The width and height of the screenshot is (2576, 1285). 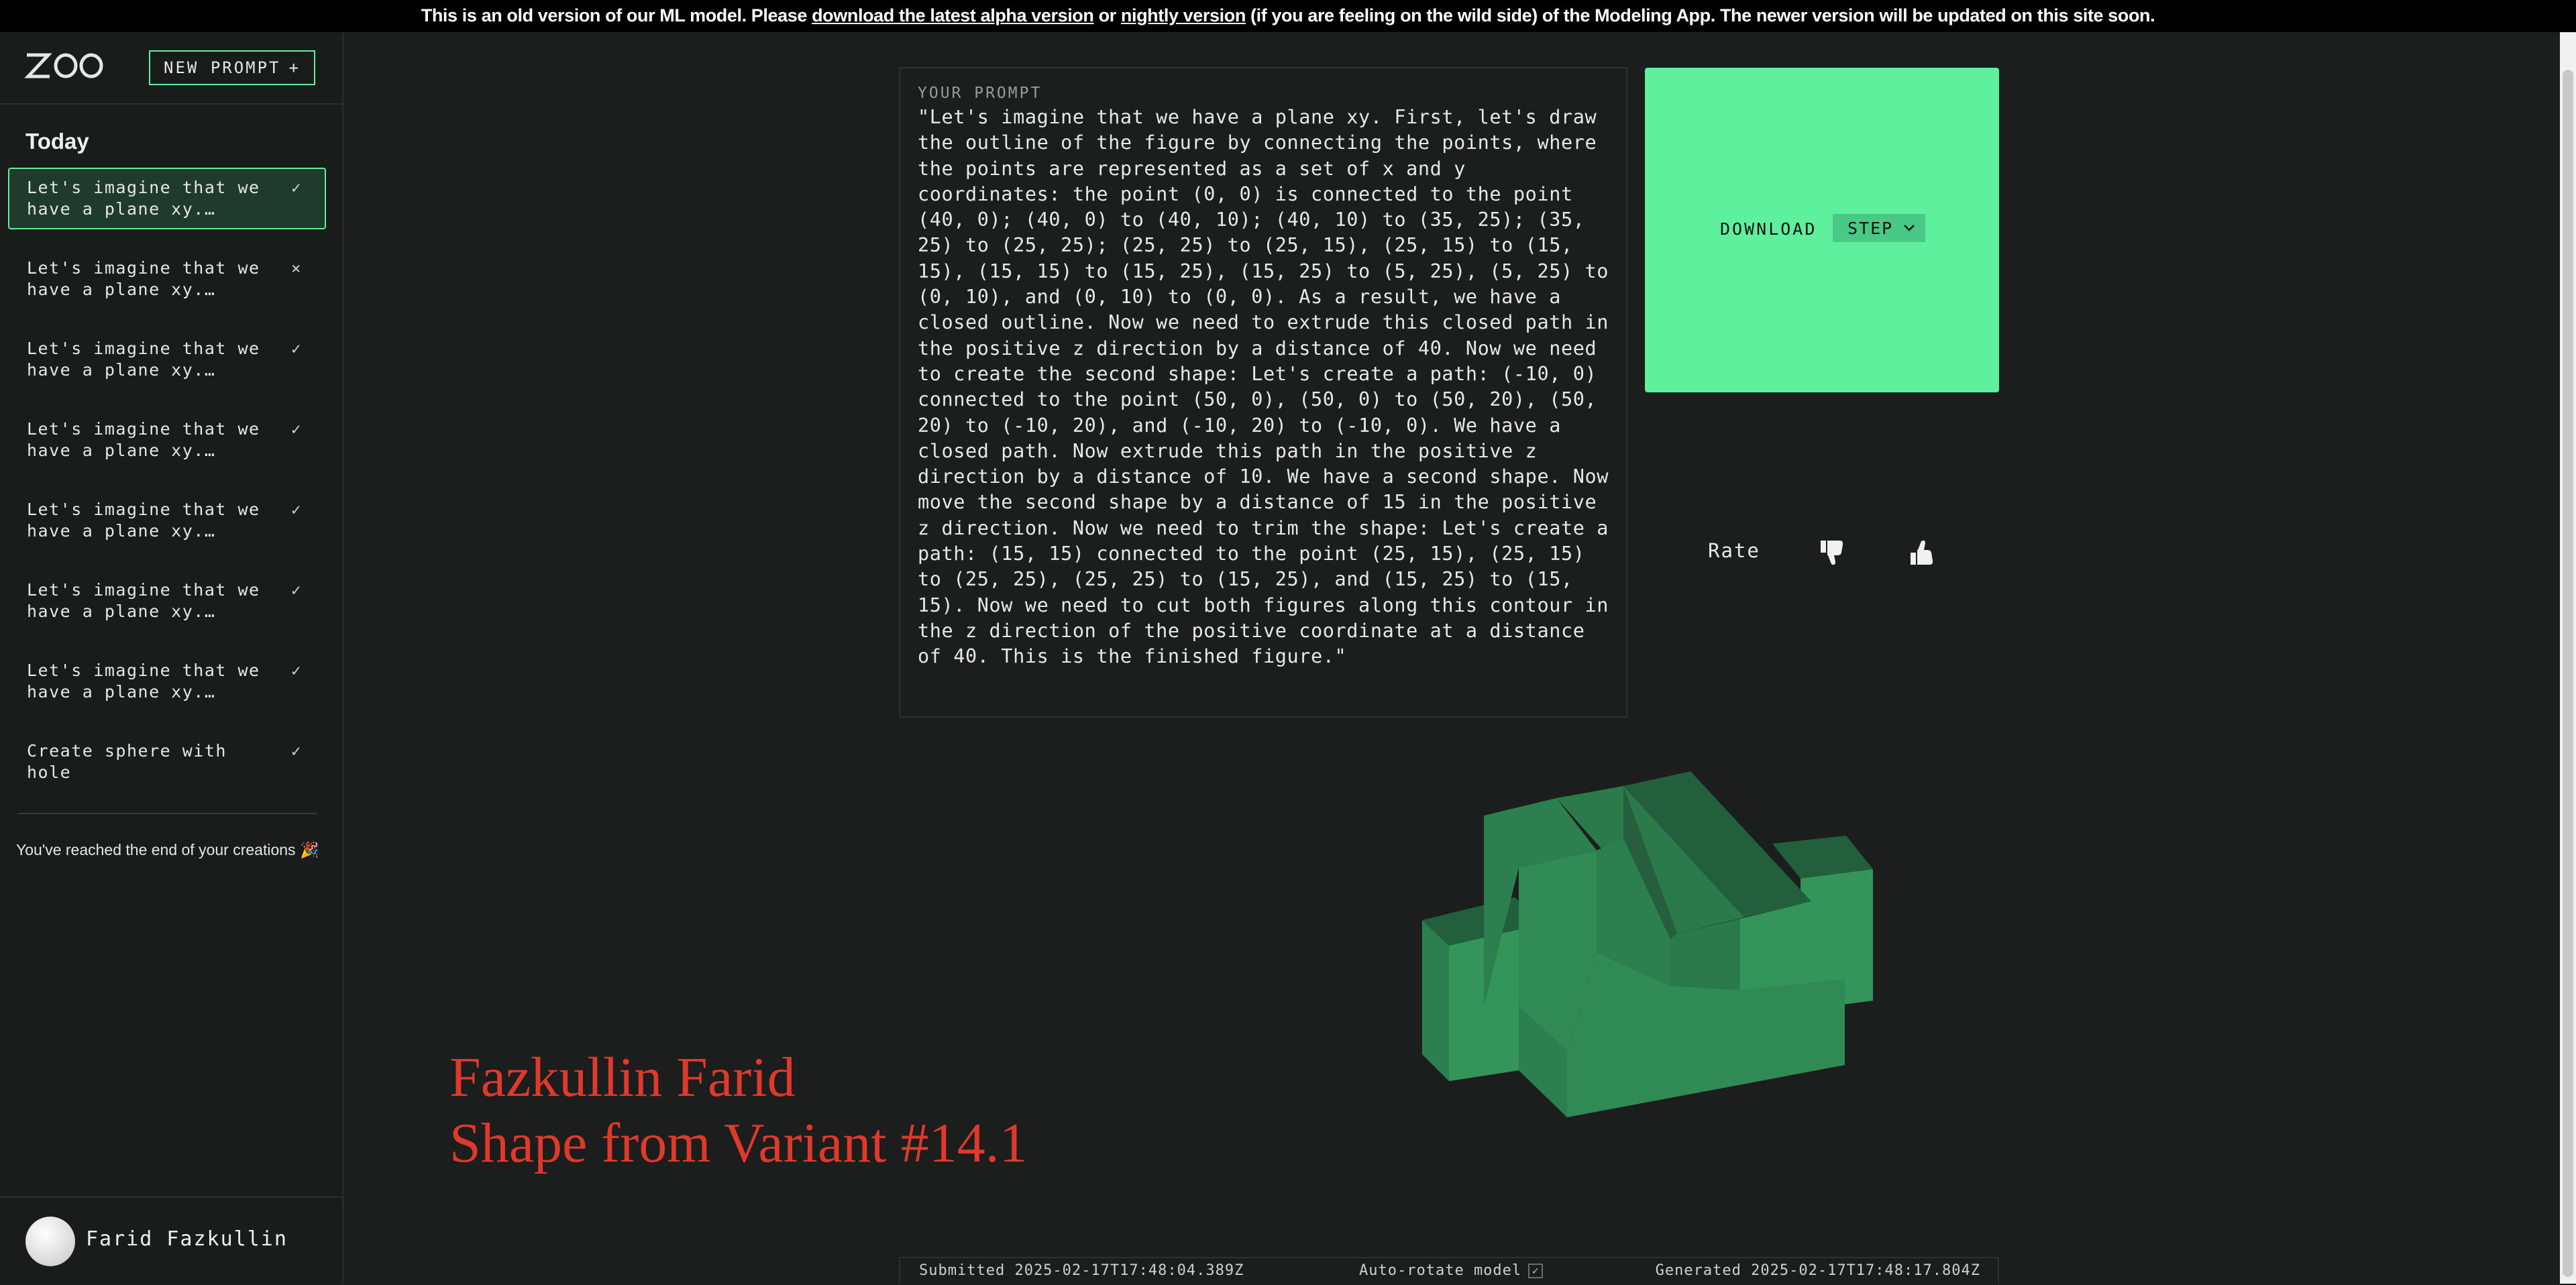 What do you see at coordinates (1822, 230) in the screenshot?
I see `download-panel: DOWNLOAD STEP` at bounding box center [1822, 230].